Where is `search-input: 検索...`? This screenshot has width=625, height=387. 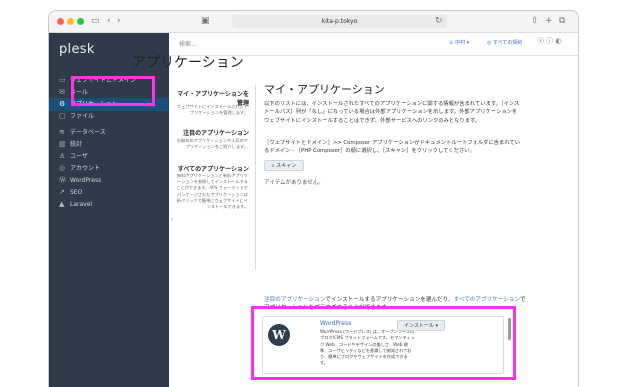
search-input: 検索... is located at coordinates (188, 43).